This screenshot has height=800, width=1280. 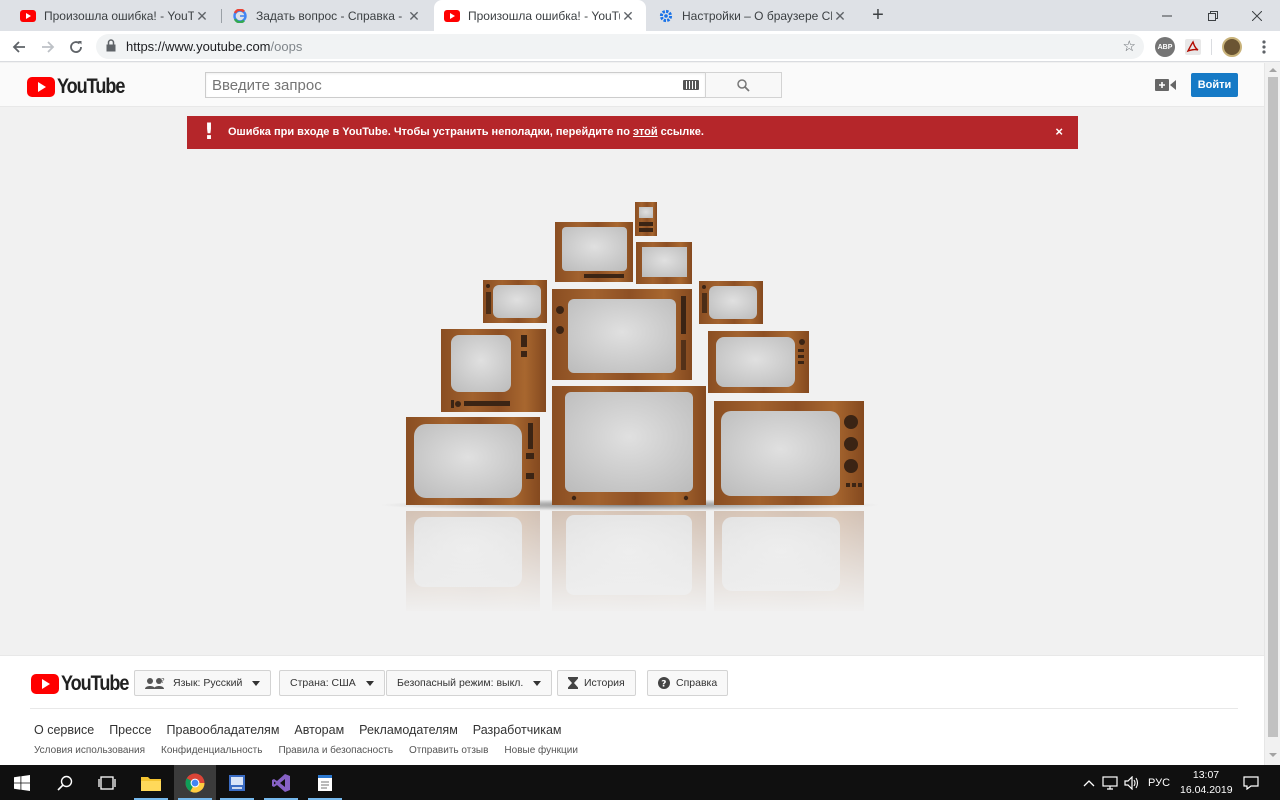 I want to click on adblock-icon: ABP, so click(x=1165, y=47).